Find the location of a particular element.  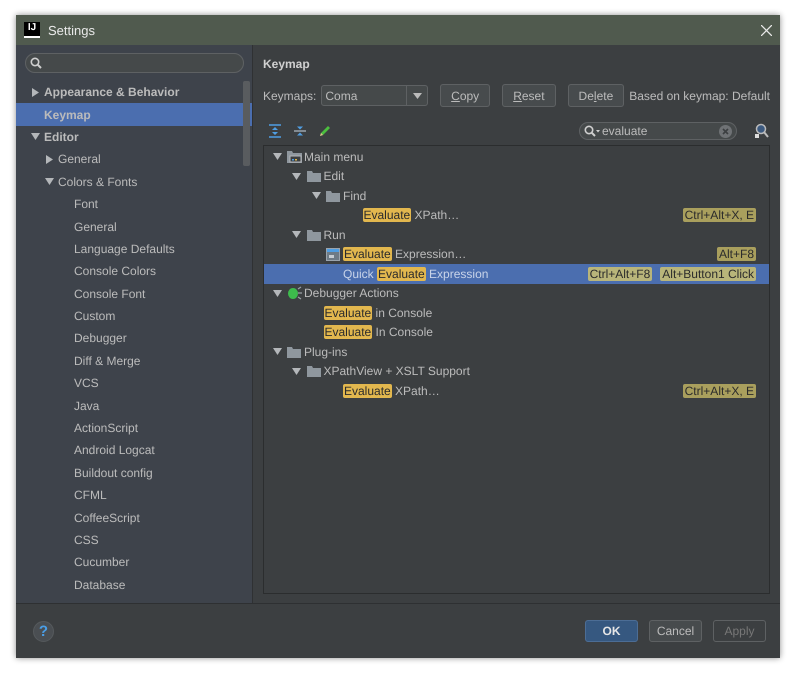

keymap-row: Evaluate In Console is located at coordinates (516, 332).